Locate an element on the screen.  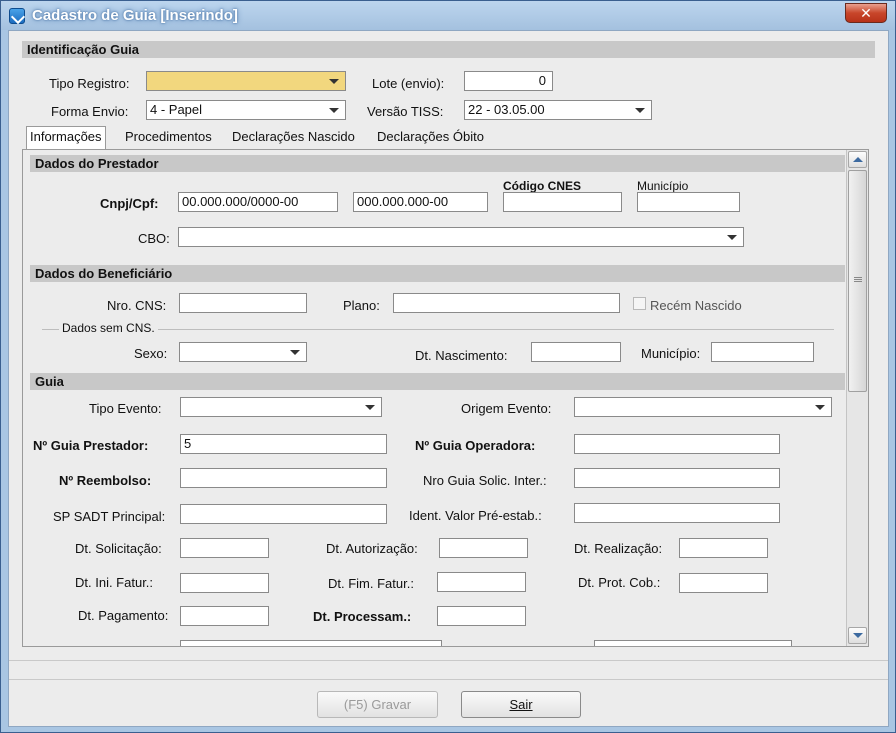
title-bar: Cadastro de Guia [Inserindo] ✕ is located at coordinates (448, 15).